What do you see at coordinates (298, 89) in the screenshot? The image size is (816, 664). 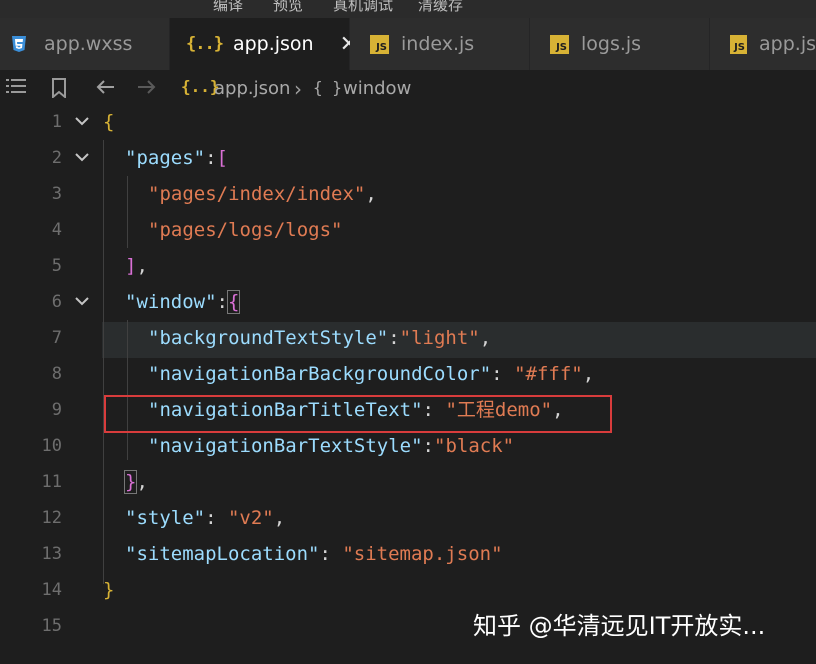 I see `chevron-right-icon: ›` at bounding box center [298, 89].